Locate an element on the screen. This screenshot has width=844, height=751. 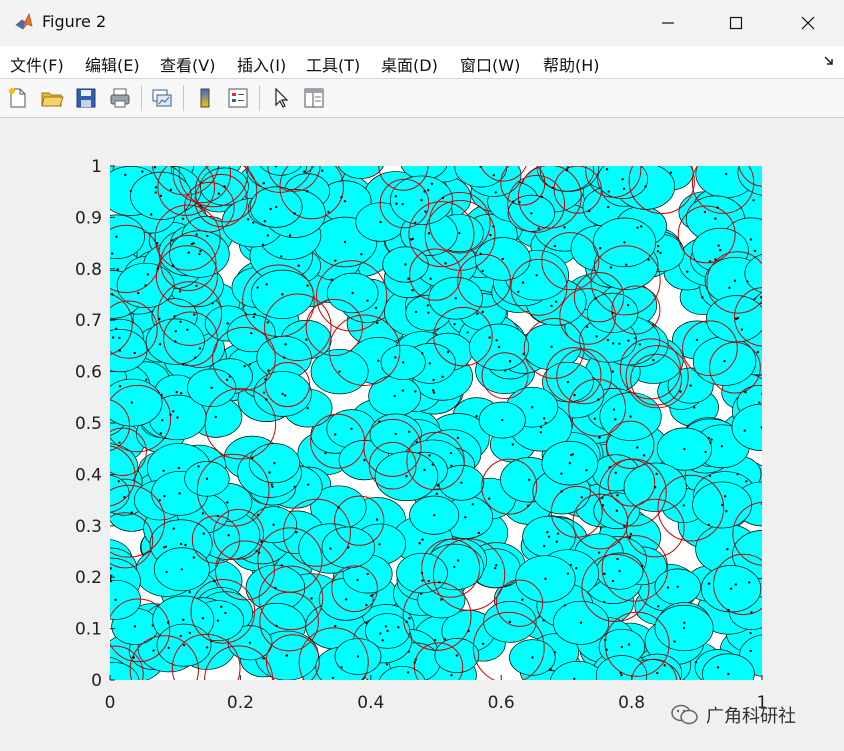
close-button is located at coordinates (808, 22).